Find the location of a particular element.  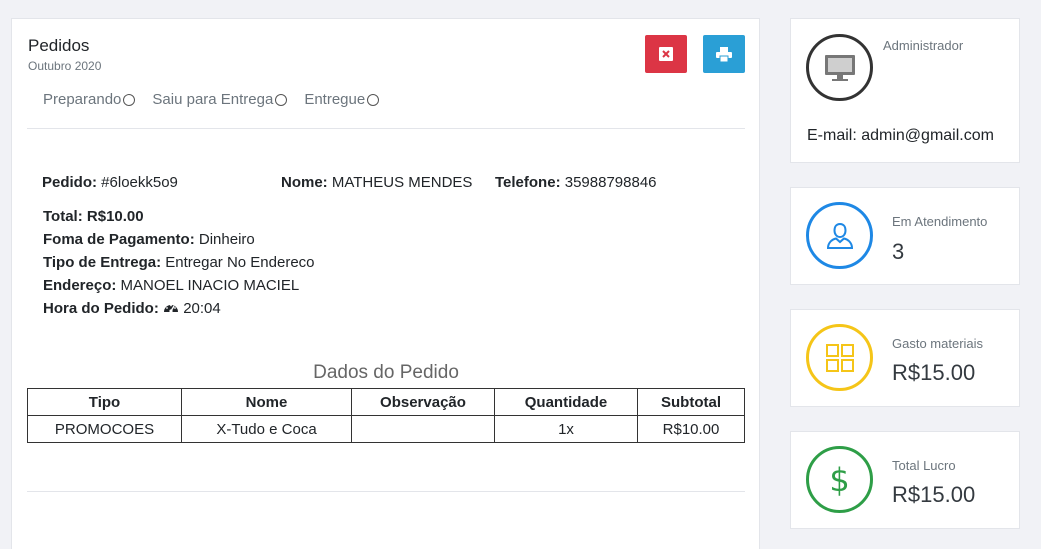

order-total-value: R$10.00 is located at coordinates (115, 216).